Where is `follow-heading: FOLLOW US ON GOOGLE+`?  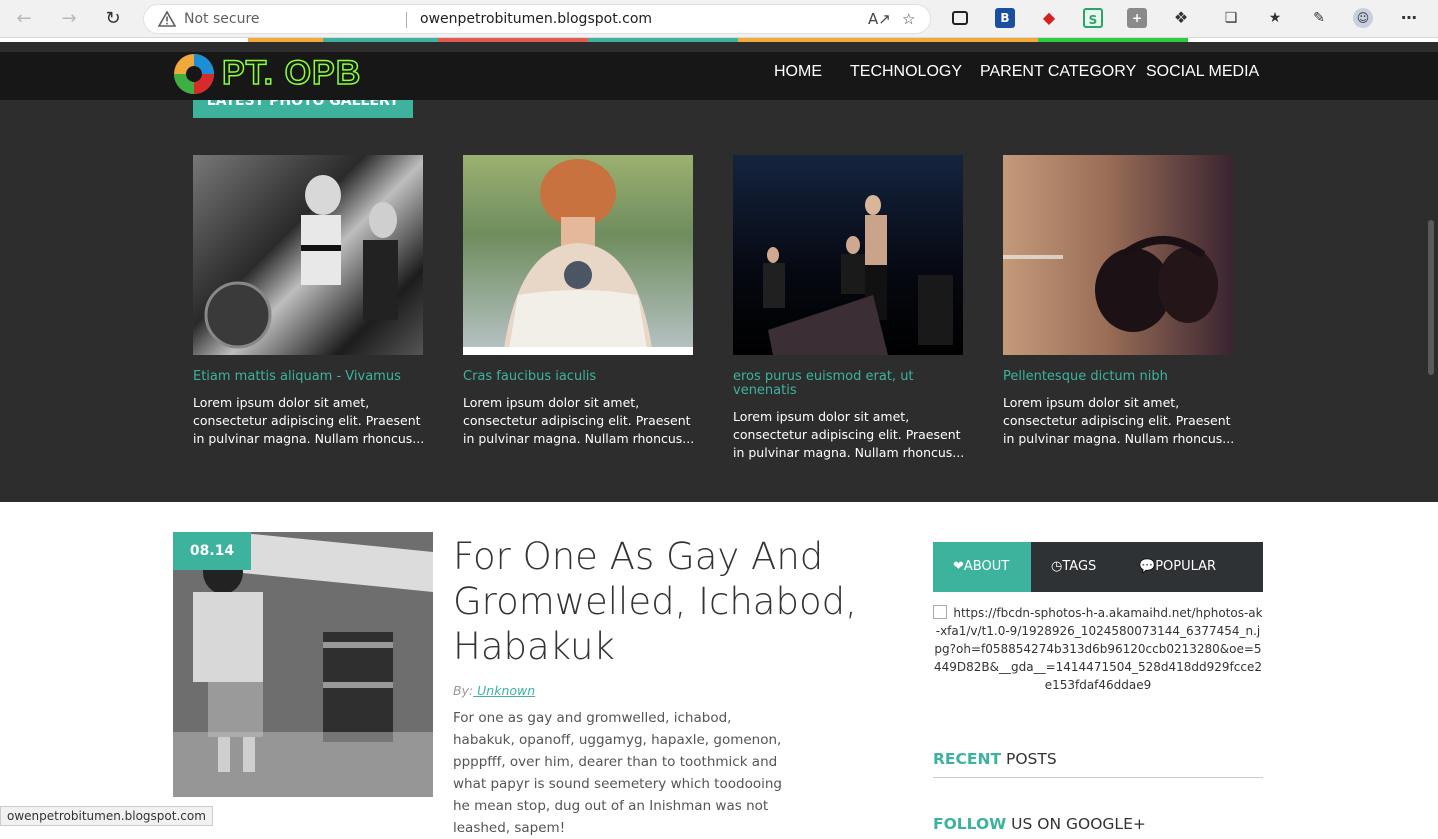 follow-heading: FOLLOW US ON GOOGLE+ is located at coordinates (1039, 824).